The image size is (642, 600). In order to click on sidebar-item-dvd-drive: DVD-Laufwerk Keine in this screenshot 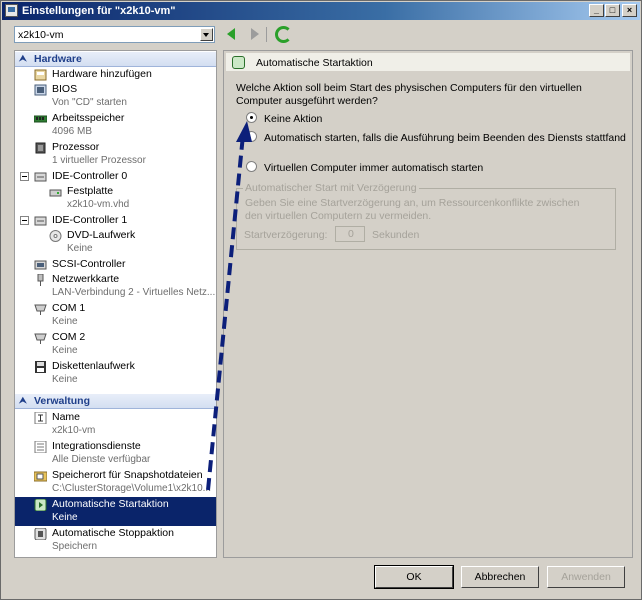, I will do `click(115, 242)`.